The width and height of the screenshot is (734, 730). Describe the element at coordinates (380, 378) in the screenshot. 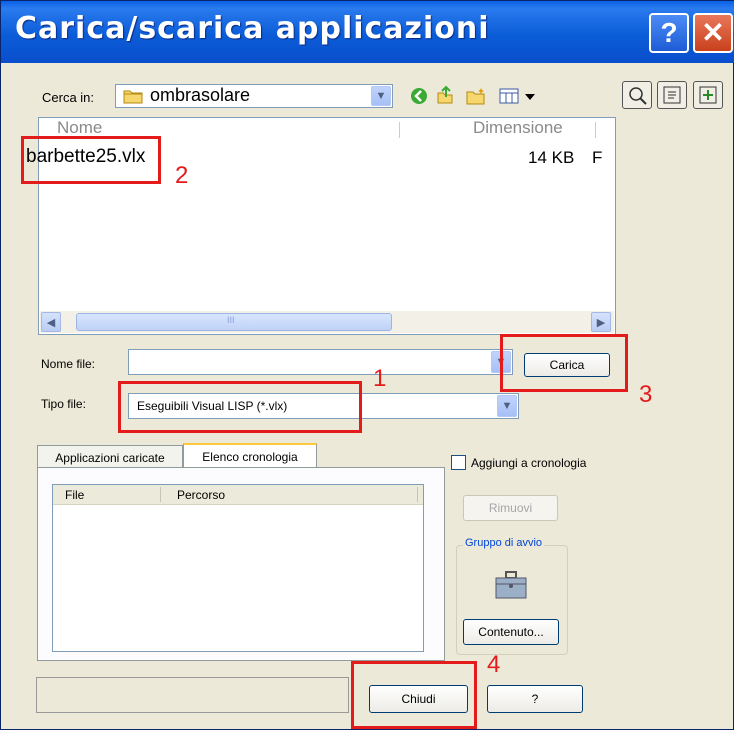

I see `annotation-label-1: 1` at that location.